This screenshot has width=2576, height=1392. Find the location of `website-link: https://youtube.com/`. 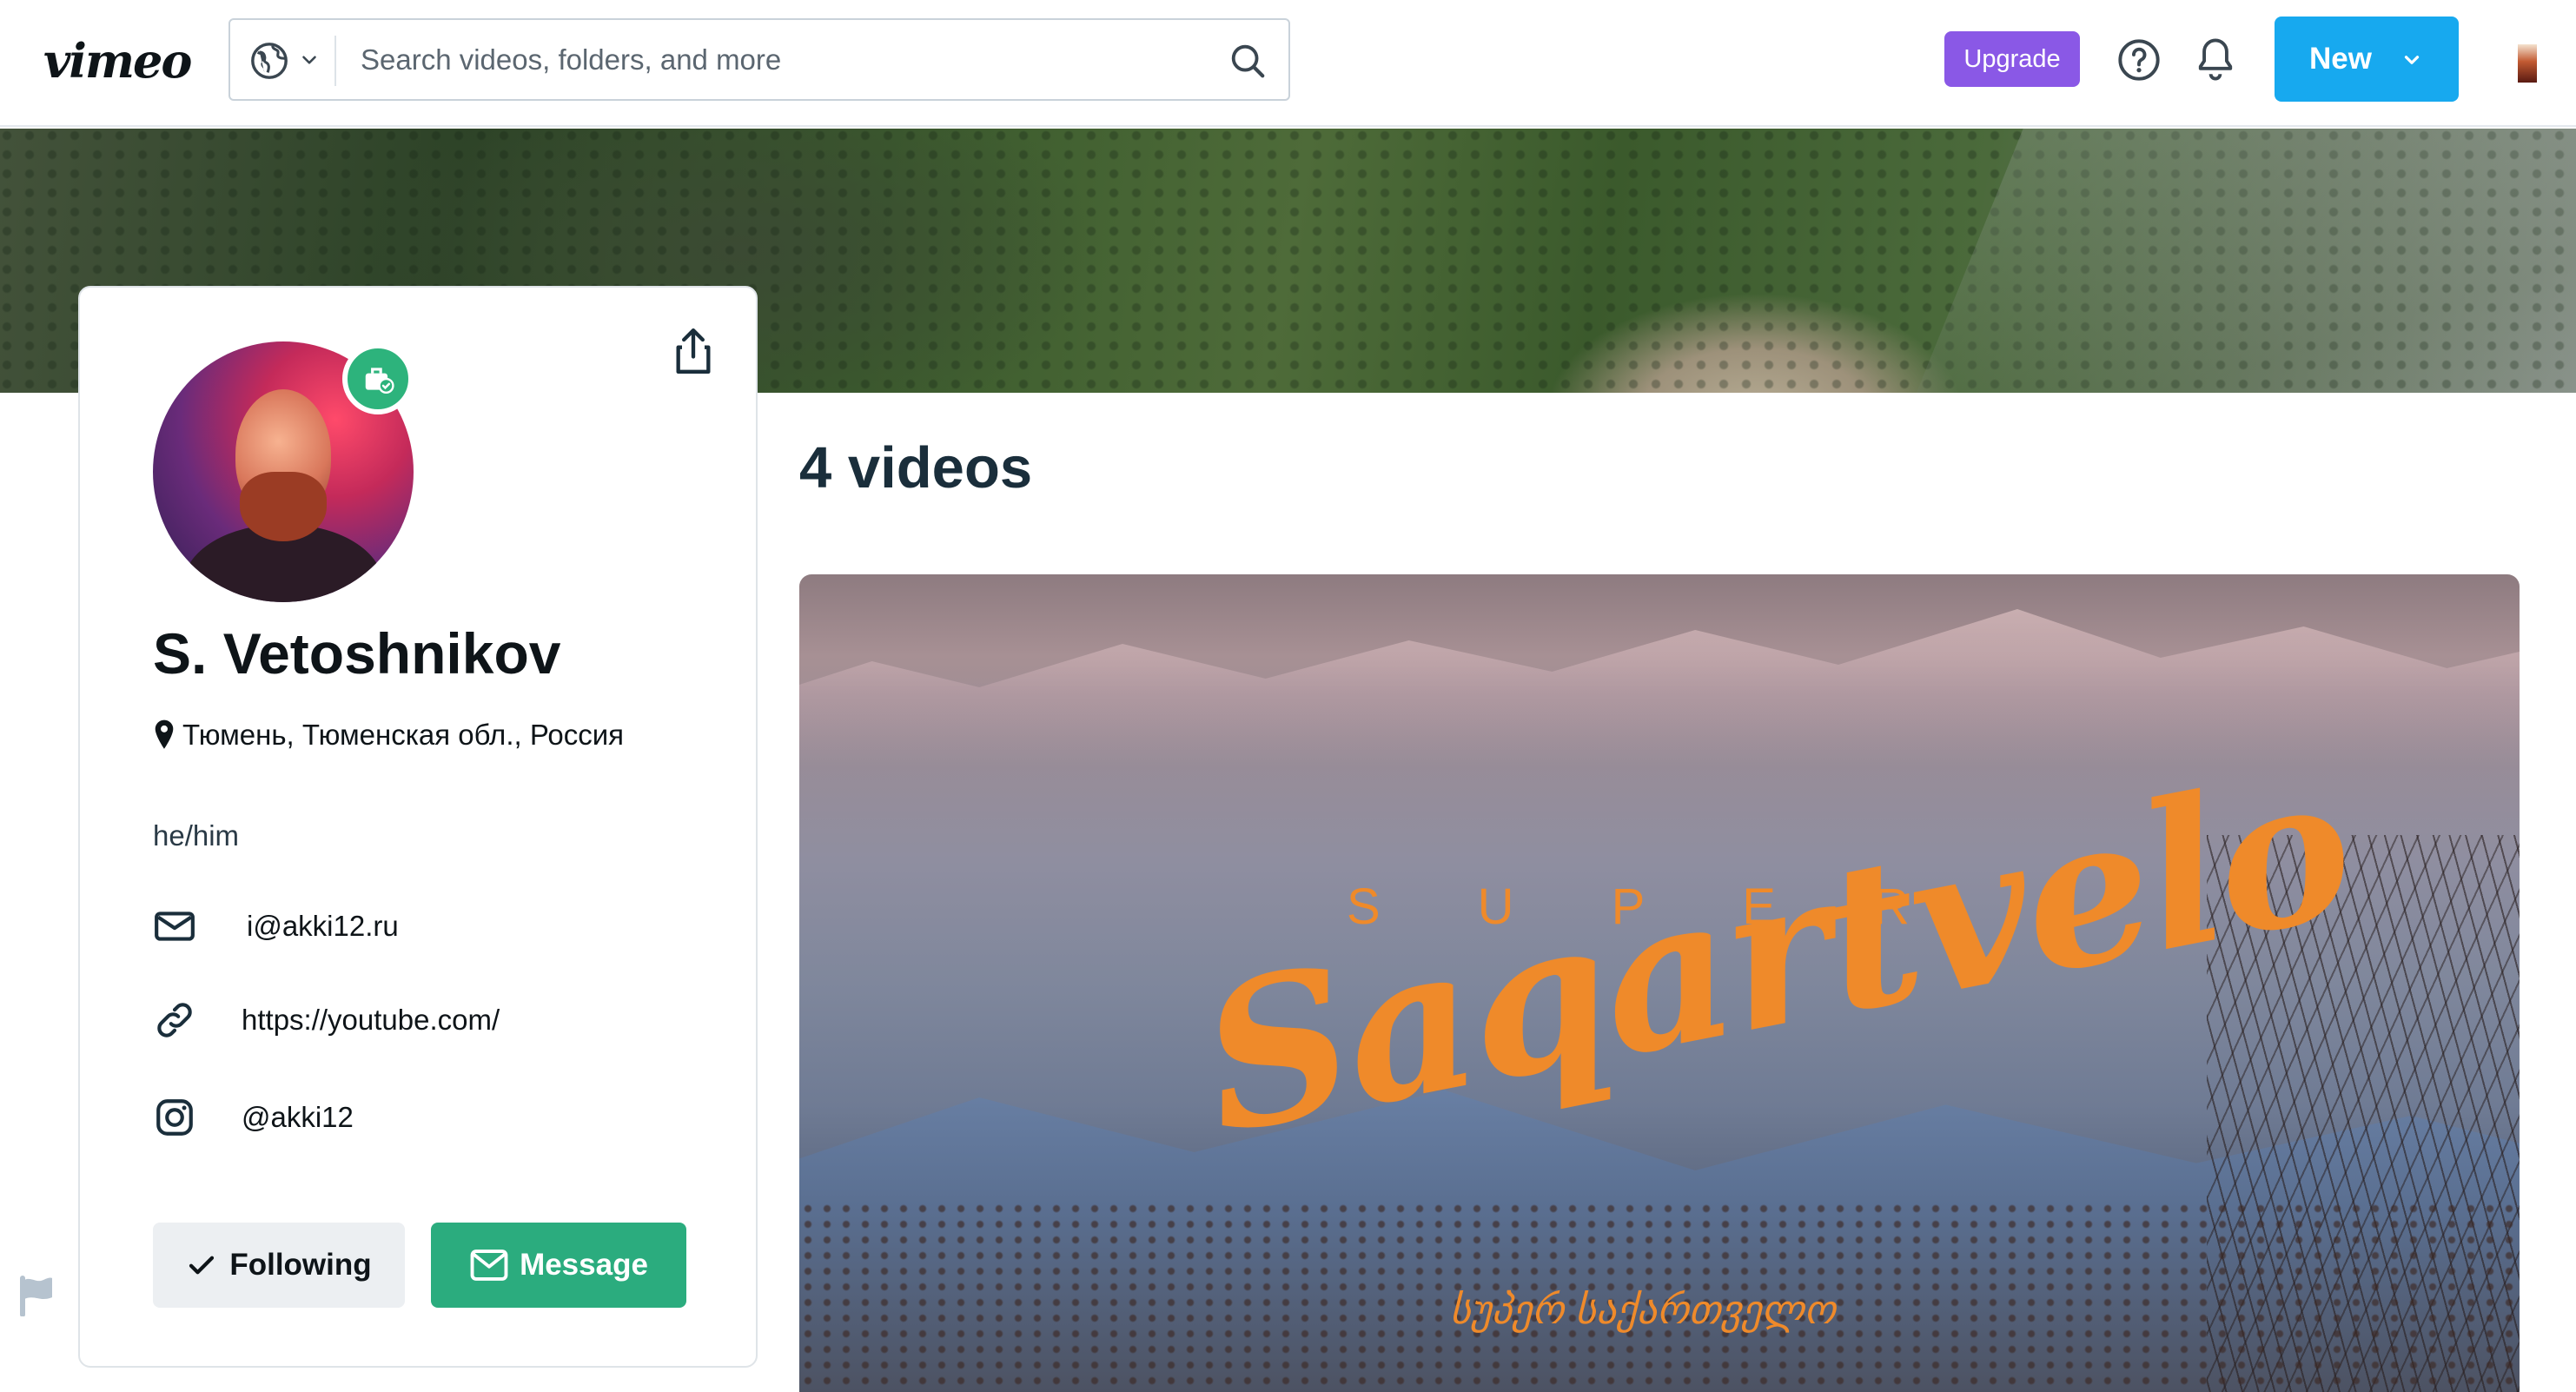

website-link: https://youtube.com/ is located at coordinates (371, 1021).